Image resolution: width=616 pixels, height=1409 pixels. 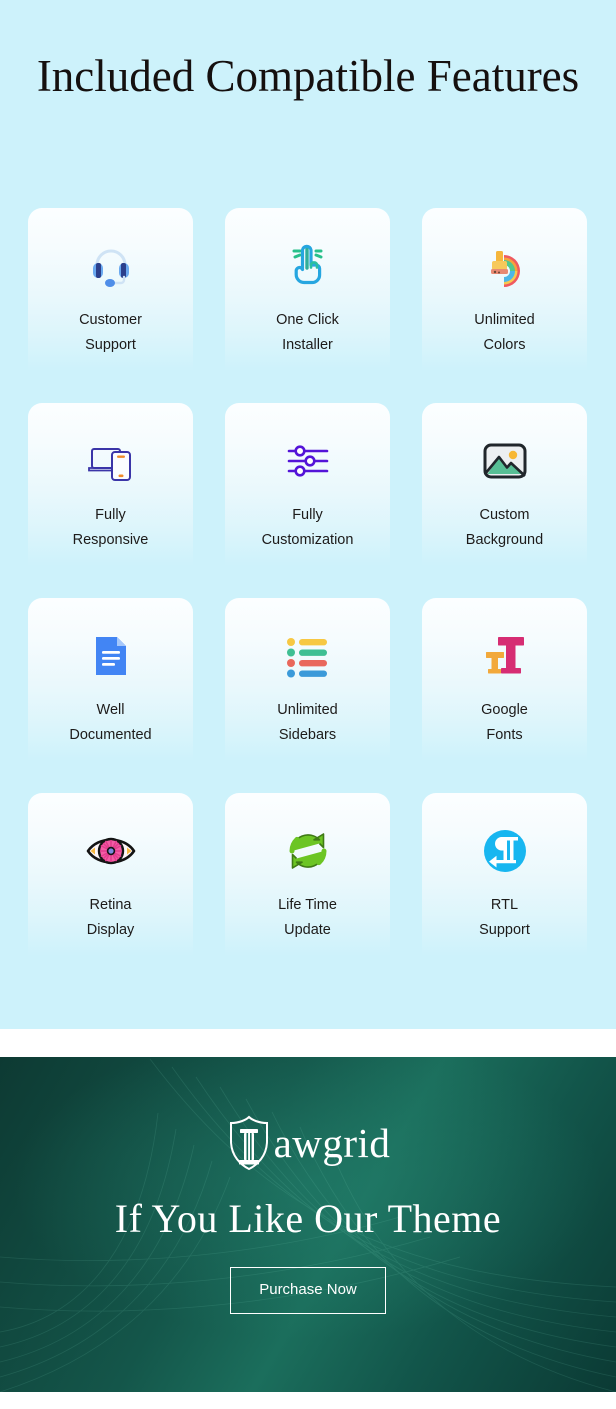 I want to click on sliders-icon, so click(x=308, y=461).